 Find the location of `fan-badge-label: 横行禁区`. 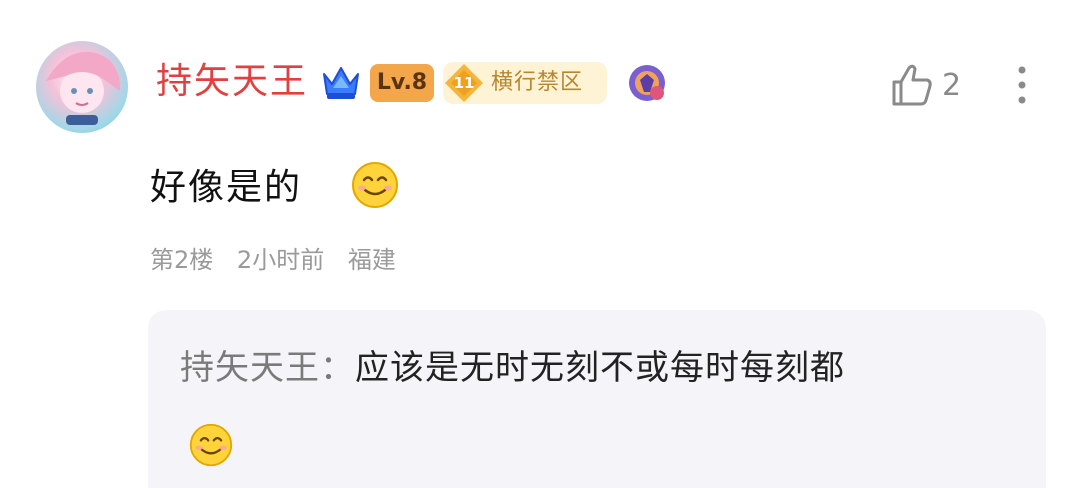

fan-badge-label: 横行禁区 is located at coordinates (537, 82).